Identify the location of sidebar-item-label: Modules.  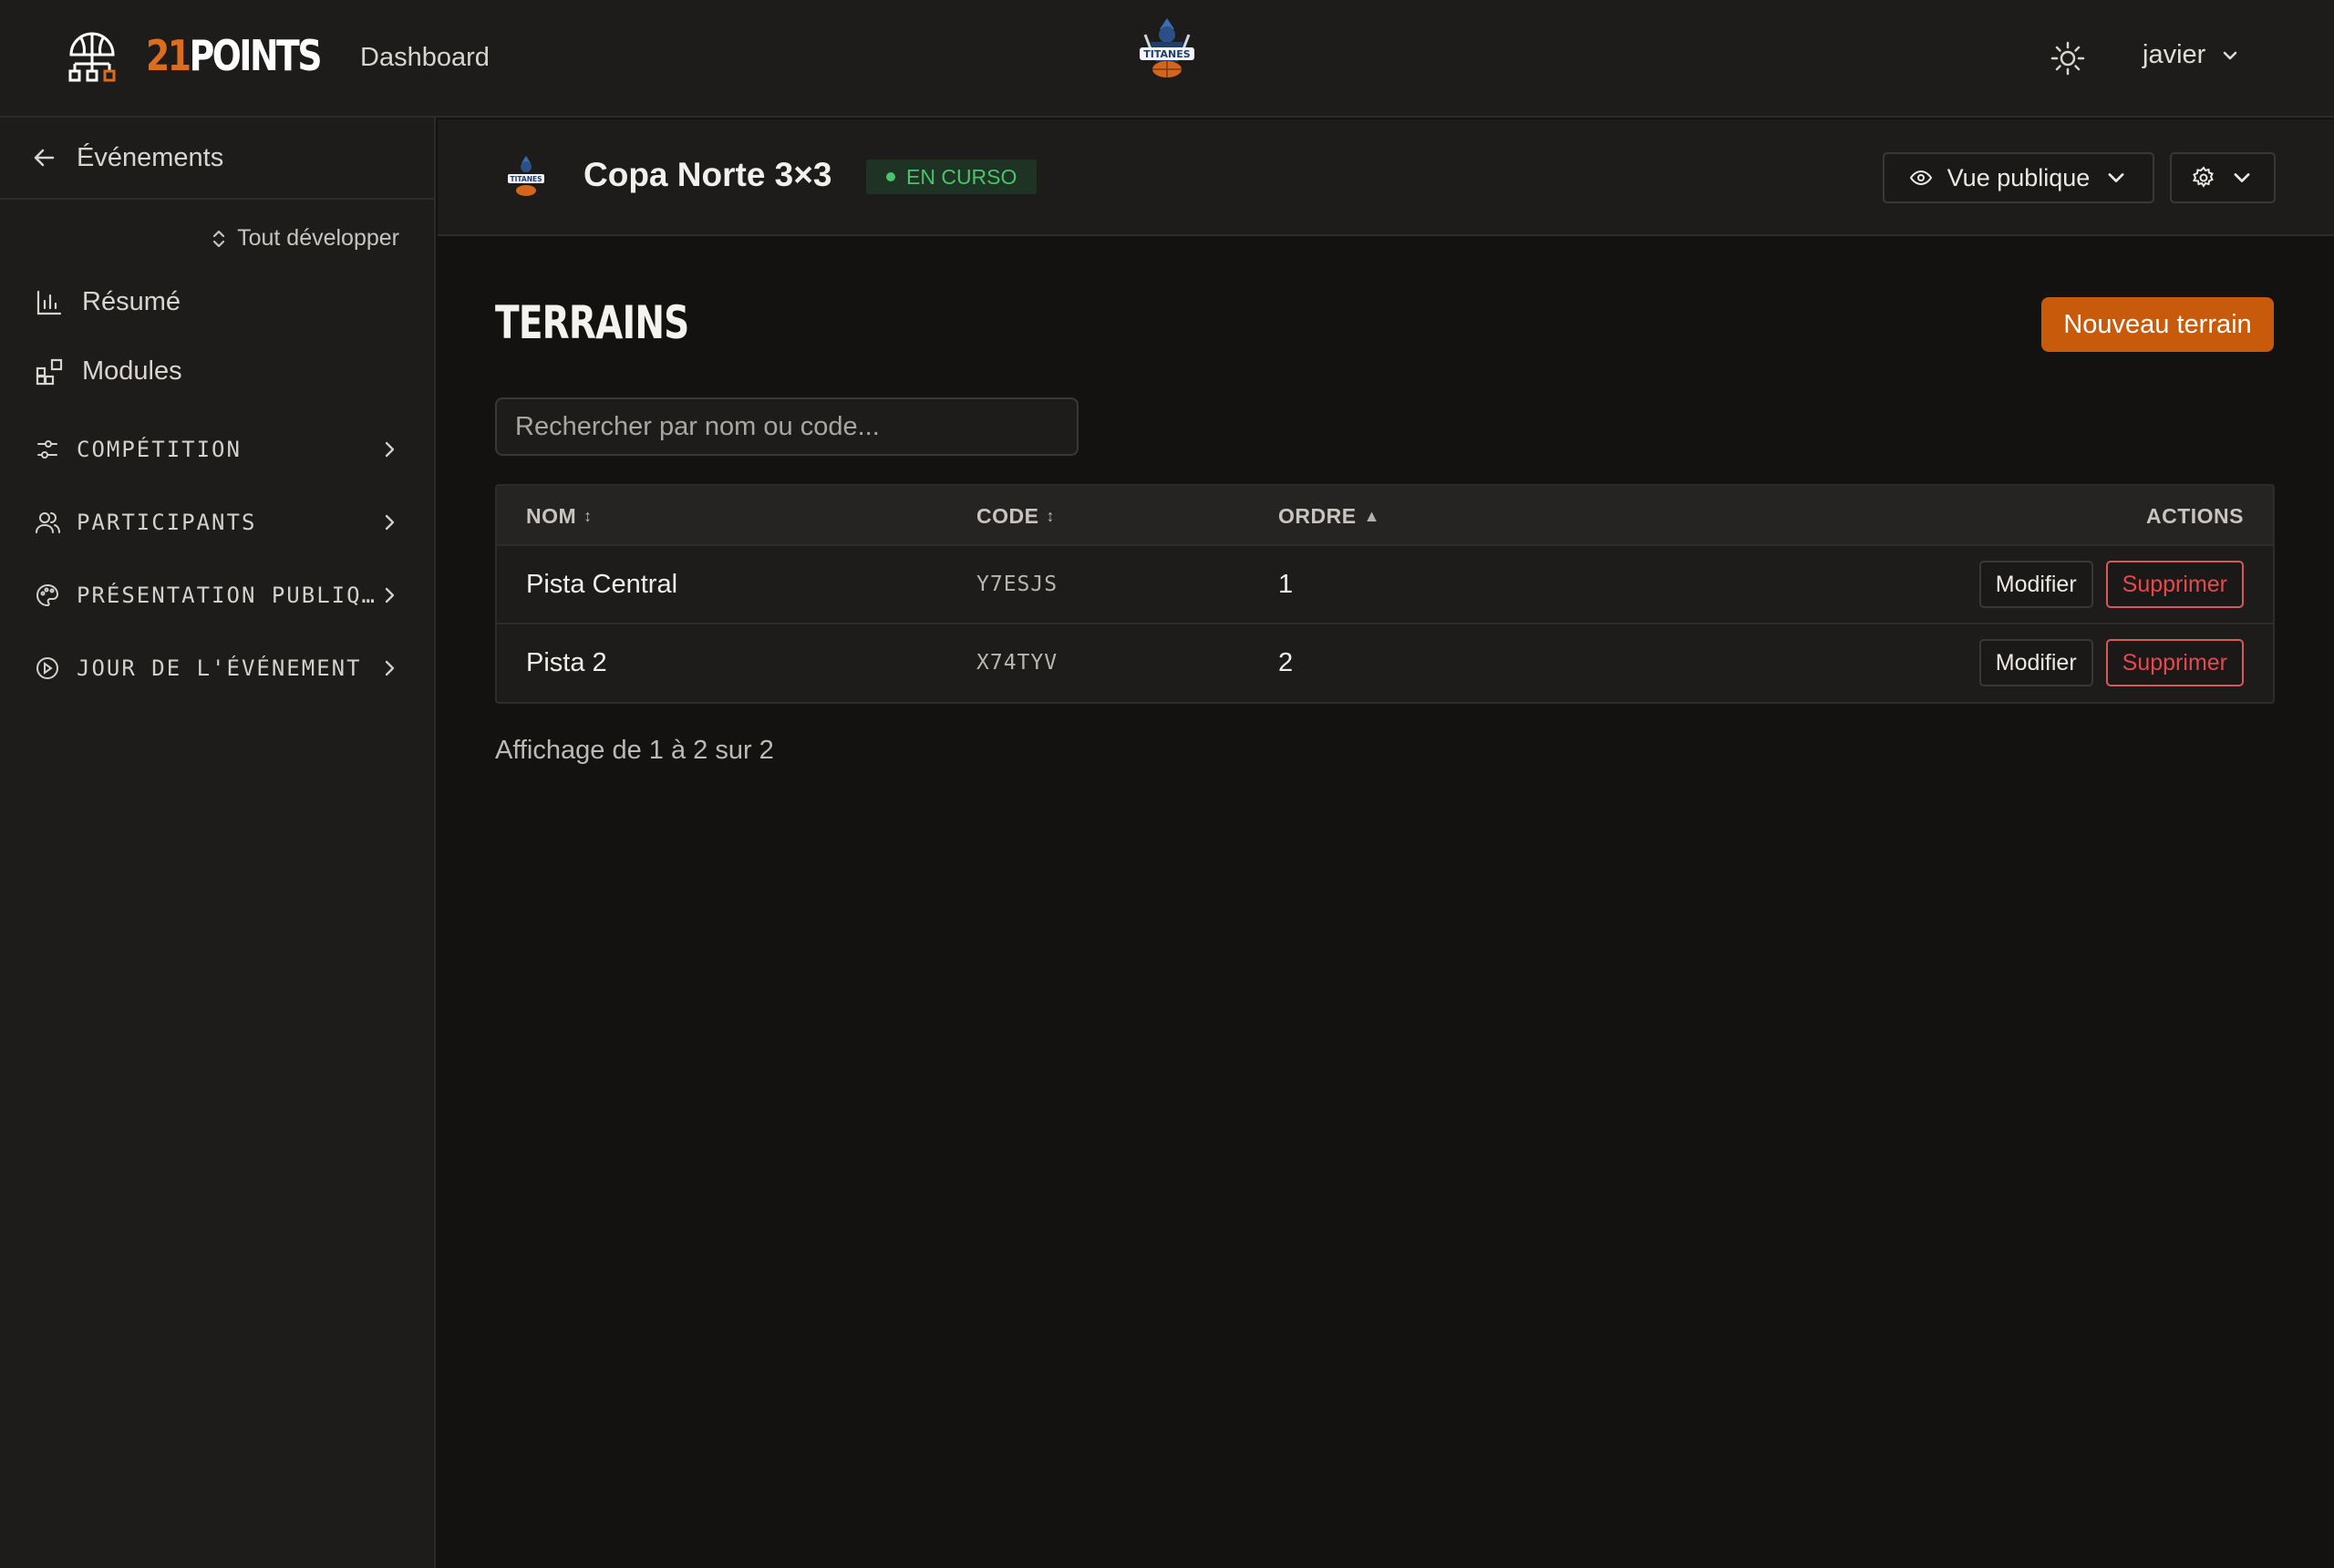
(132, 371).